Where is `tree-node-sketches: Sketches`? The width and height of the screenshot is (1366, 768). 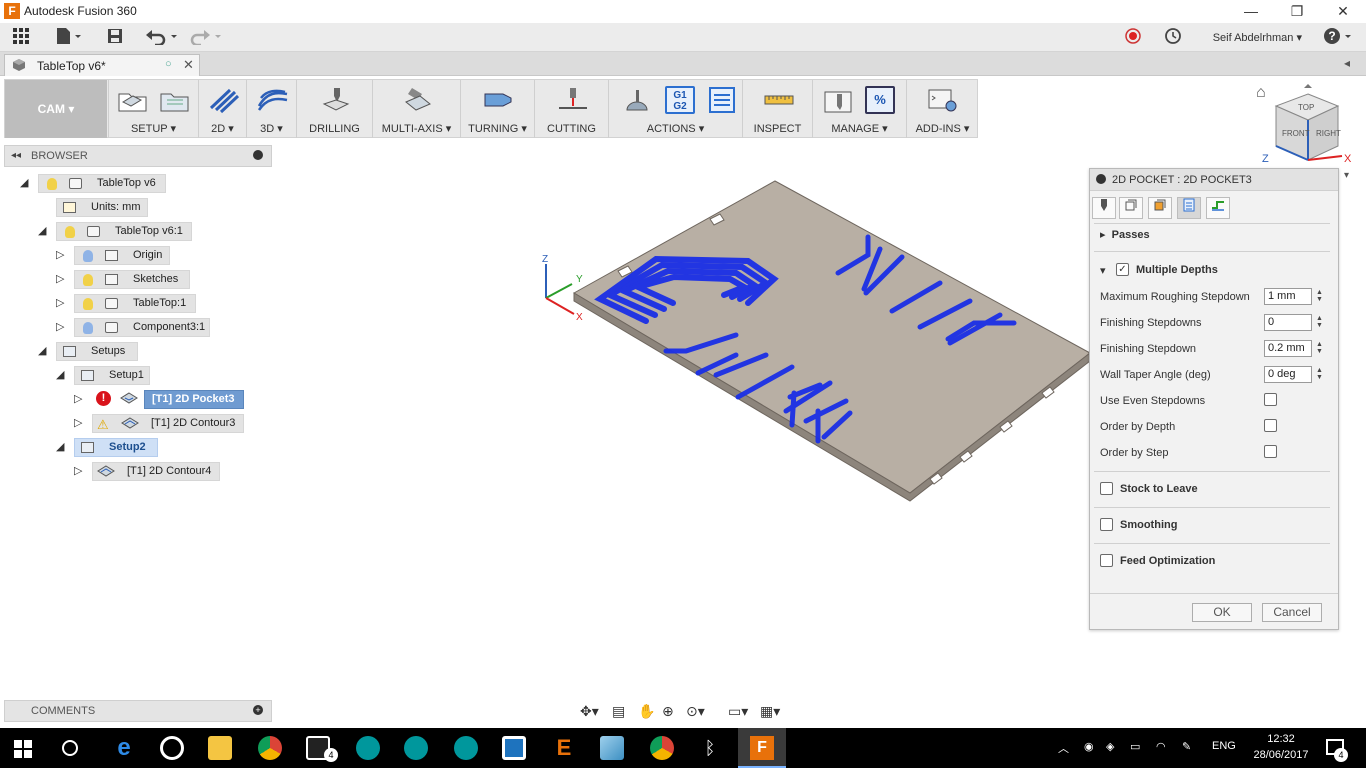
tree-node-sketches: Sketches is located at coordinates (132, 279).